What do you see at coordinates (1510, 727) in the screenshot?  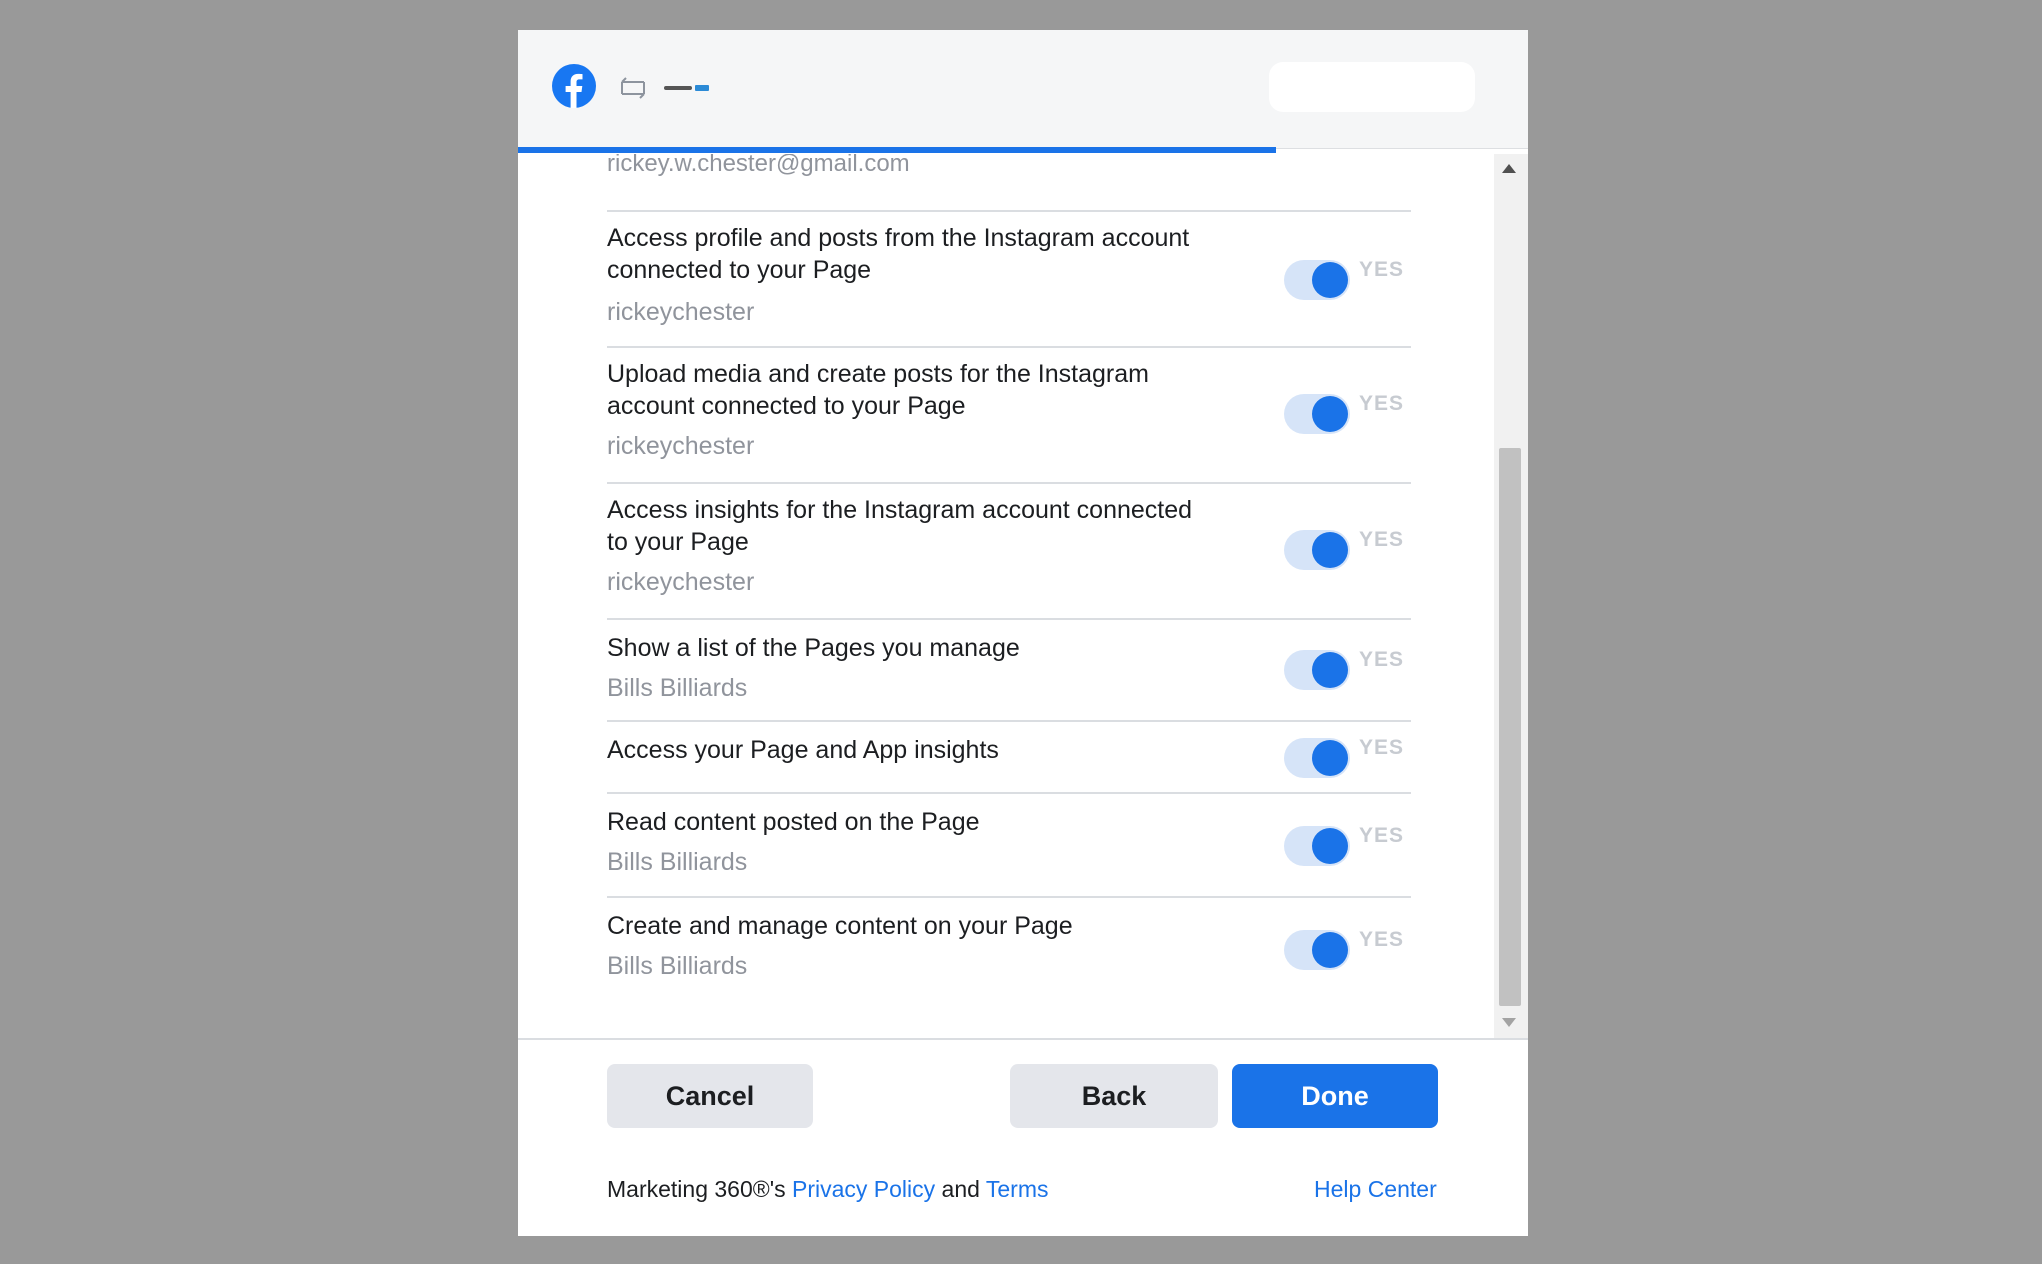 I see `scrollbar-thumb` at bounding box center [1510, 727].